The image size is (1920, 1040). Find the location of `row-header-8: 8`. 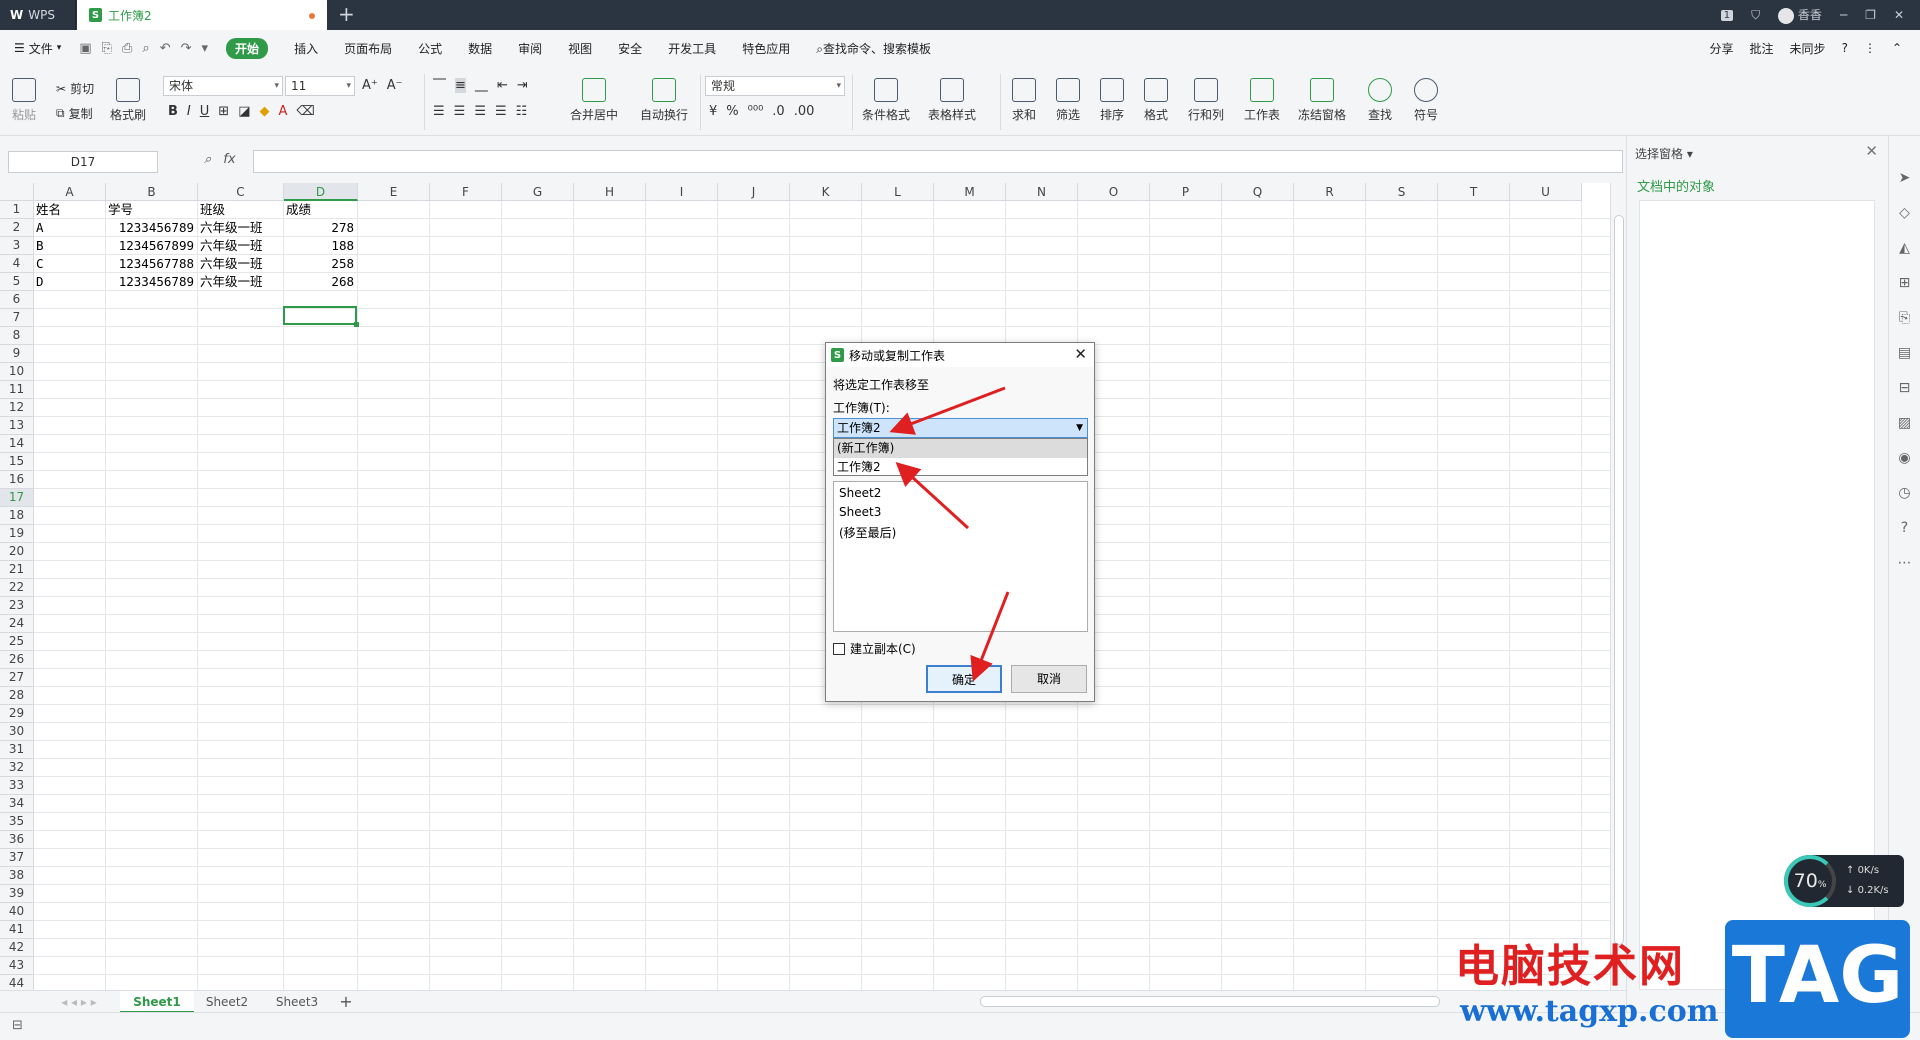

row-header-8: 8 is located at coordinates (17, 336).